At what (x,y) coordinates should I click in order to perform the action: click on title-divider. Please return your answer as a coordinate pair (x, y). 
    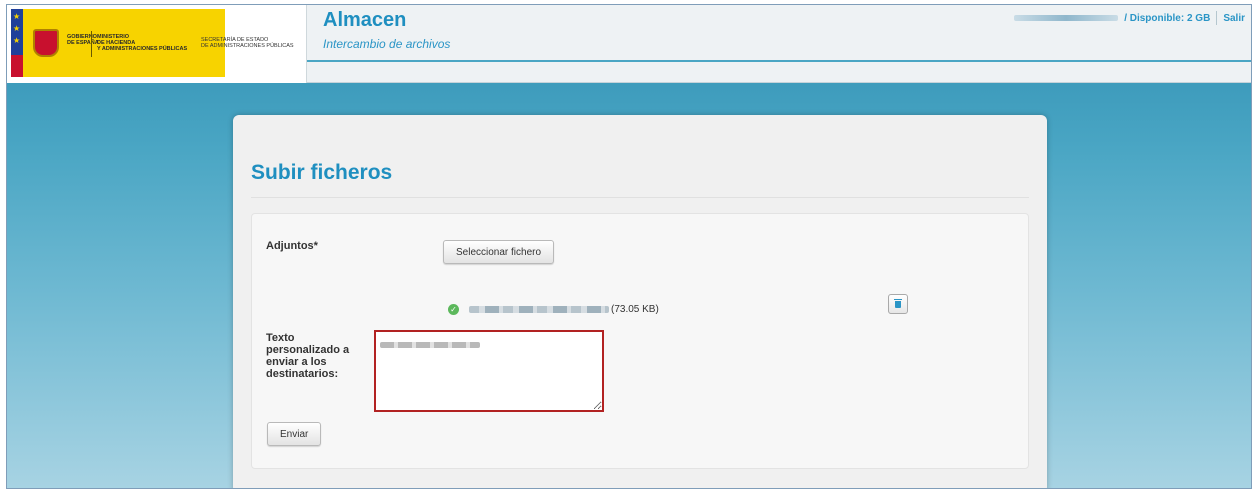
    Looking at the image, I should click on (640, 197).